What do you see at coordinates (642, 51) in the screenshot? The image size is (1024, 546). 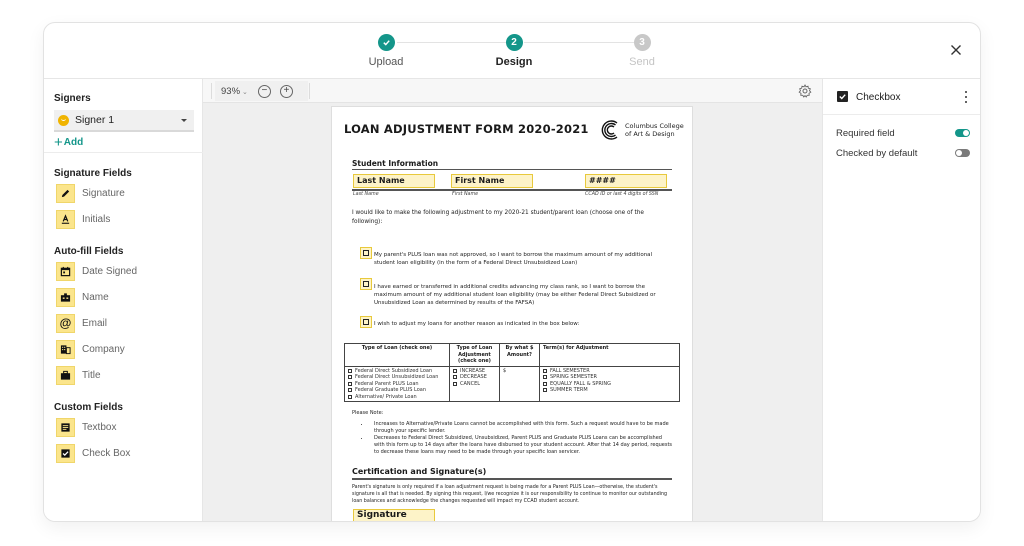 I see `step-send: 3 Send` at bounding box center [642, 51].